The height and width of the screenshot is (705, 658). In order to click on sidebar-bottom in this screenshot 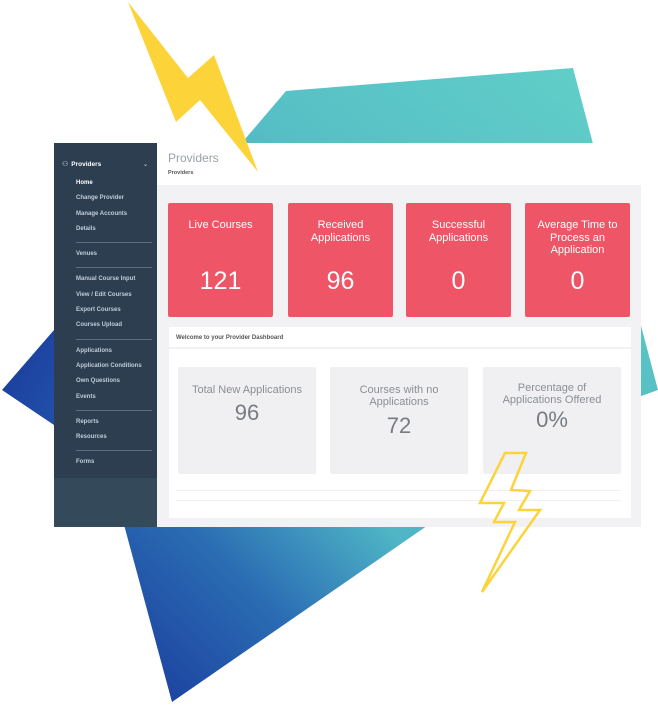, I will do `click(105, 502)`.